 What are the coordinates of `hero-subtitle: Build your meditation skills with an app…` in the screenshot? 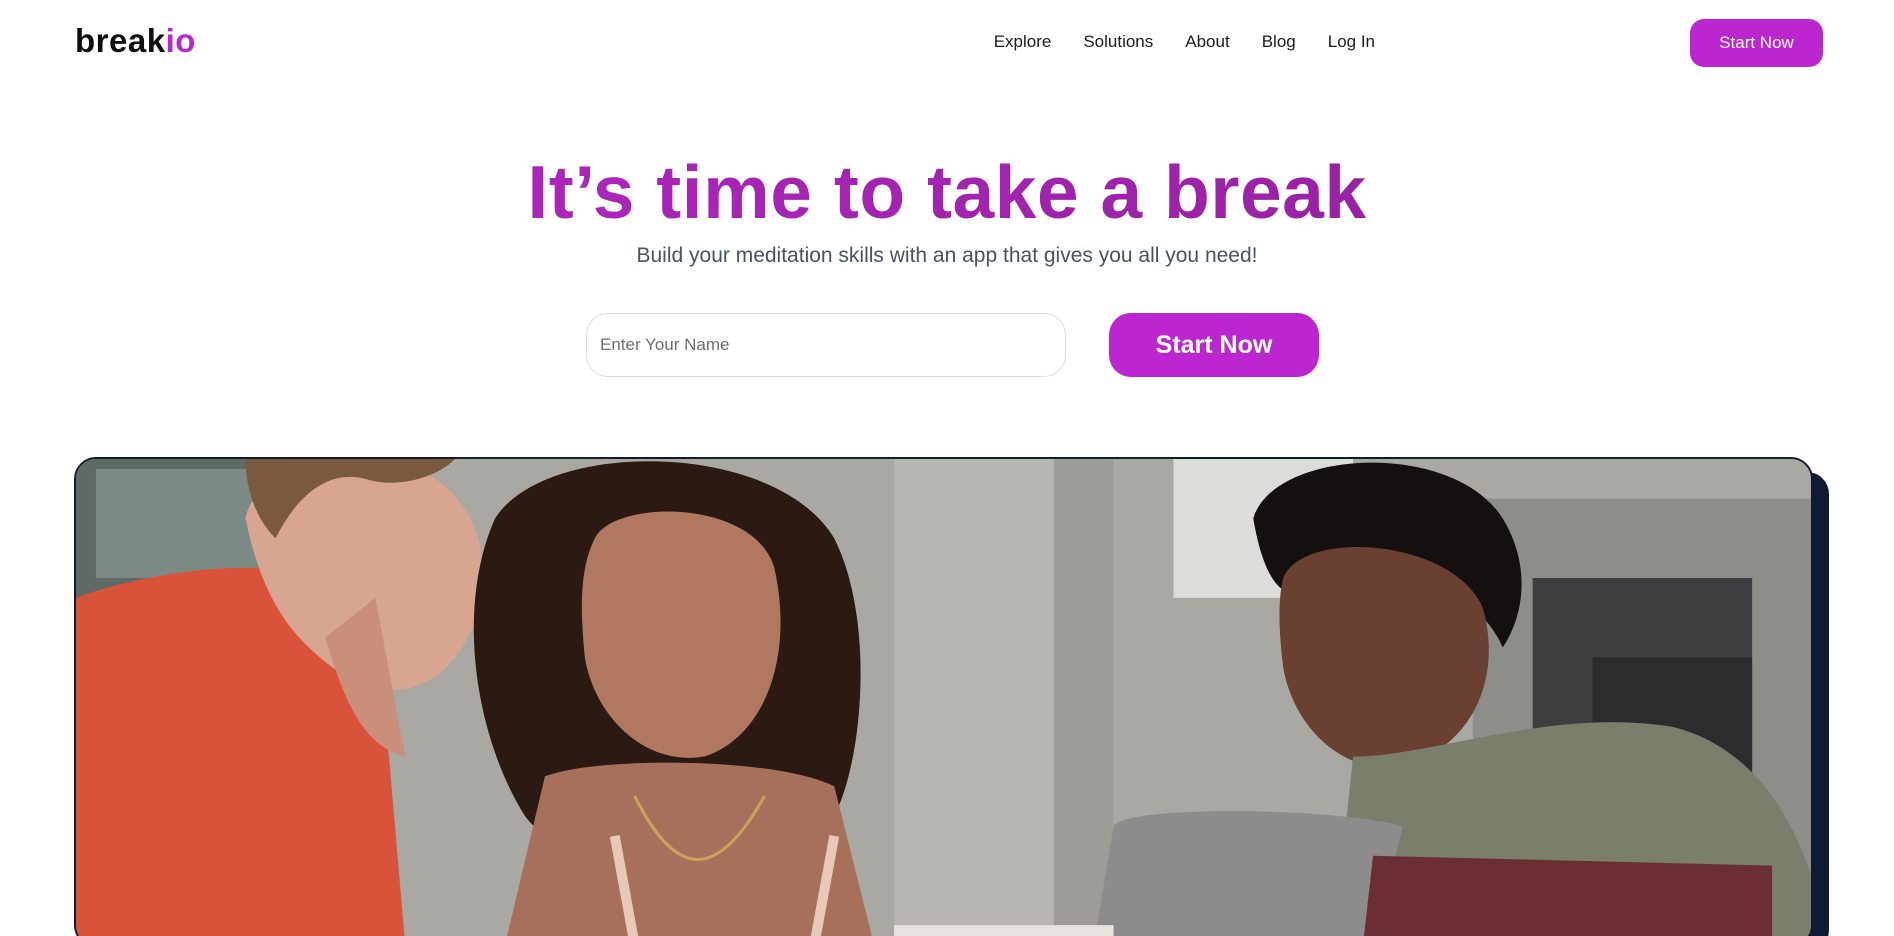 It's located at (947, 255).